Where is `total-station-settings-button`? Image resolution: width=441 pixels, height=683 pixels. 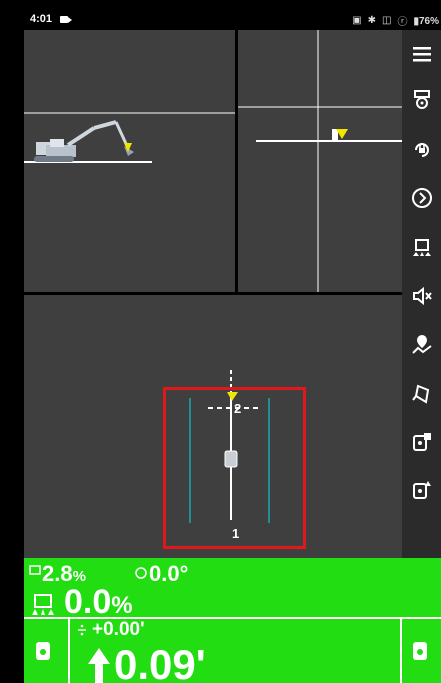 total-station-settings-button is located at coordinates (421, 442).